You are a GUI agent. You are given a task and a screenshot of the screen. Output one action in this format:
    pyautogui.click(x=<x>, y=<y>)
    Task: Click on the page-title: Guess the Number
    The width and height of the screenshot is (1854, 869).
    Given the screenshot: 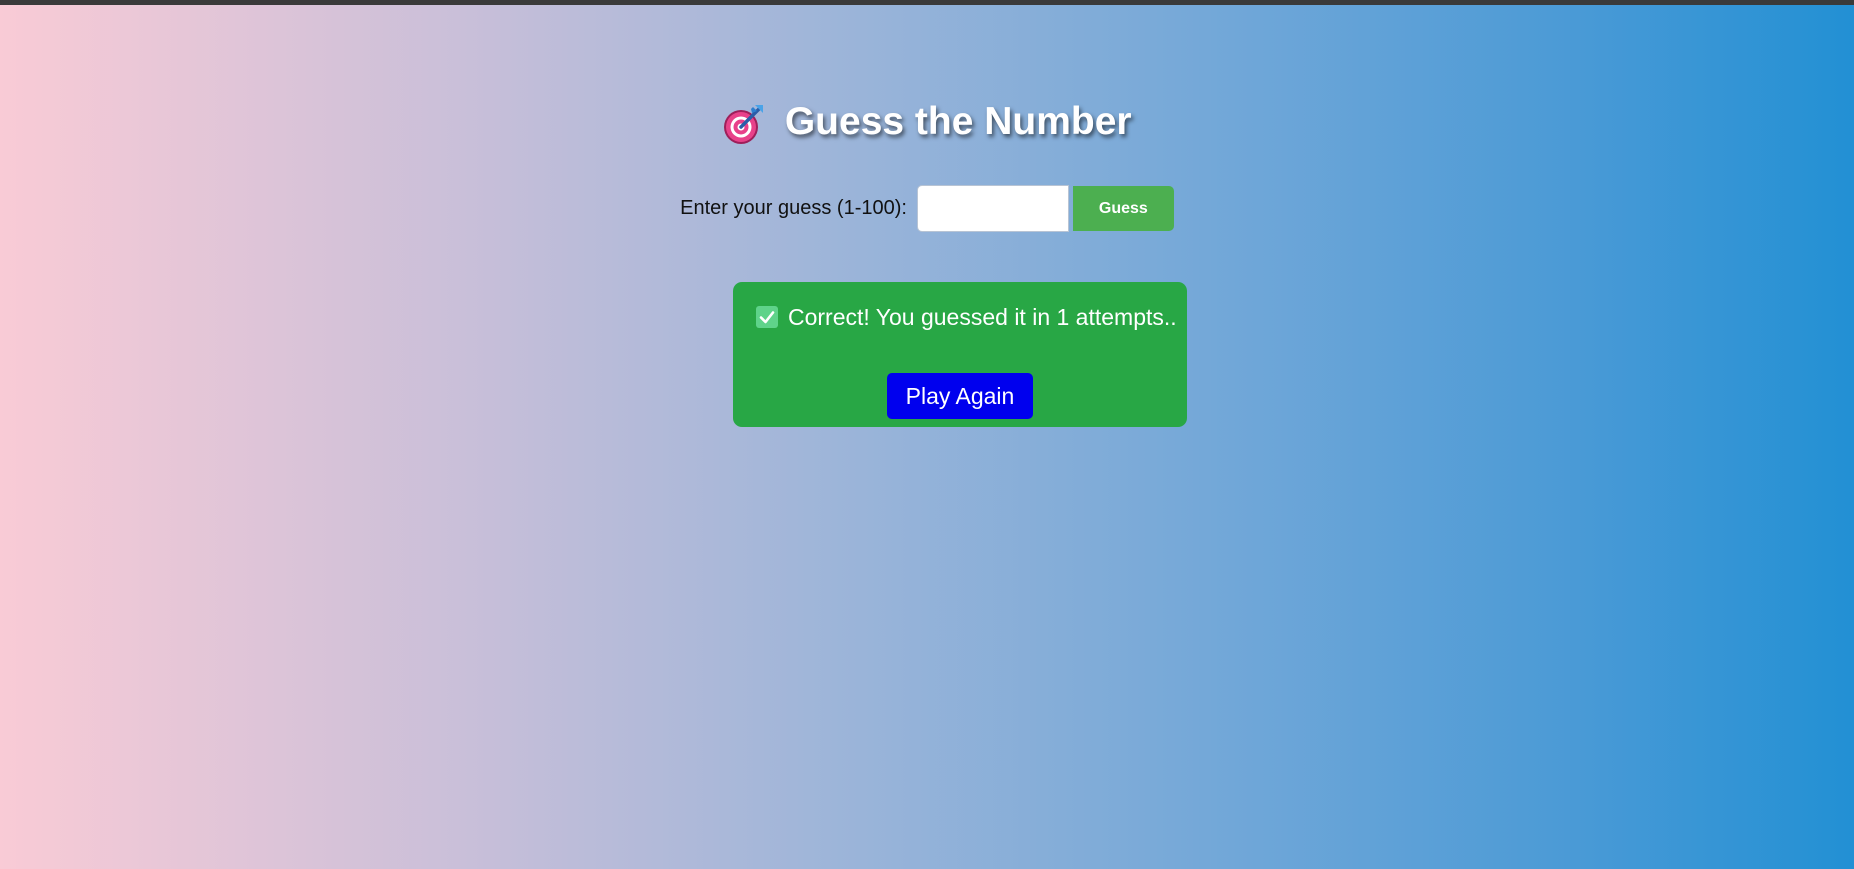 What is the action you would take?
    pyautogui.click(x=958, y=121)
    